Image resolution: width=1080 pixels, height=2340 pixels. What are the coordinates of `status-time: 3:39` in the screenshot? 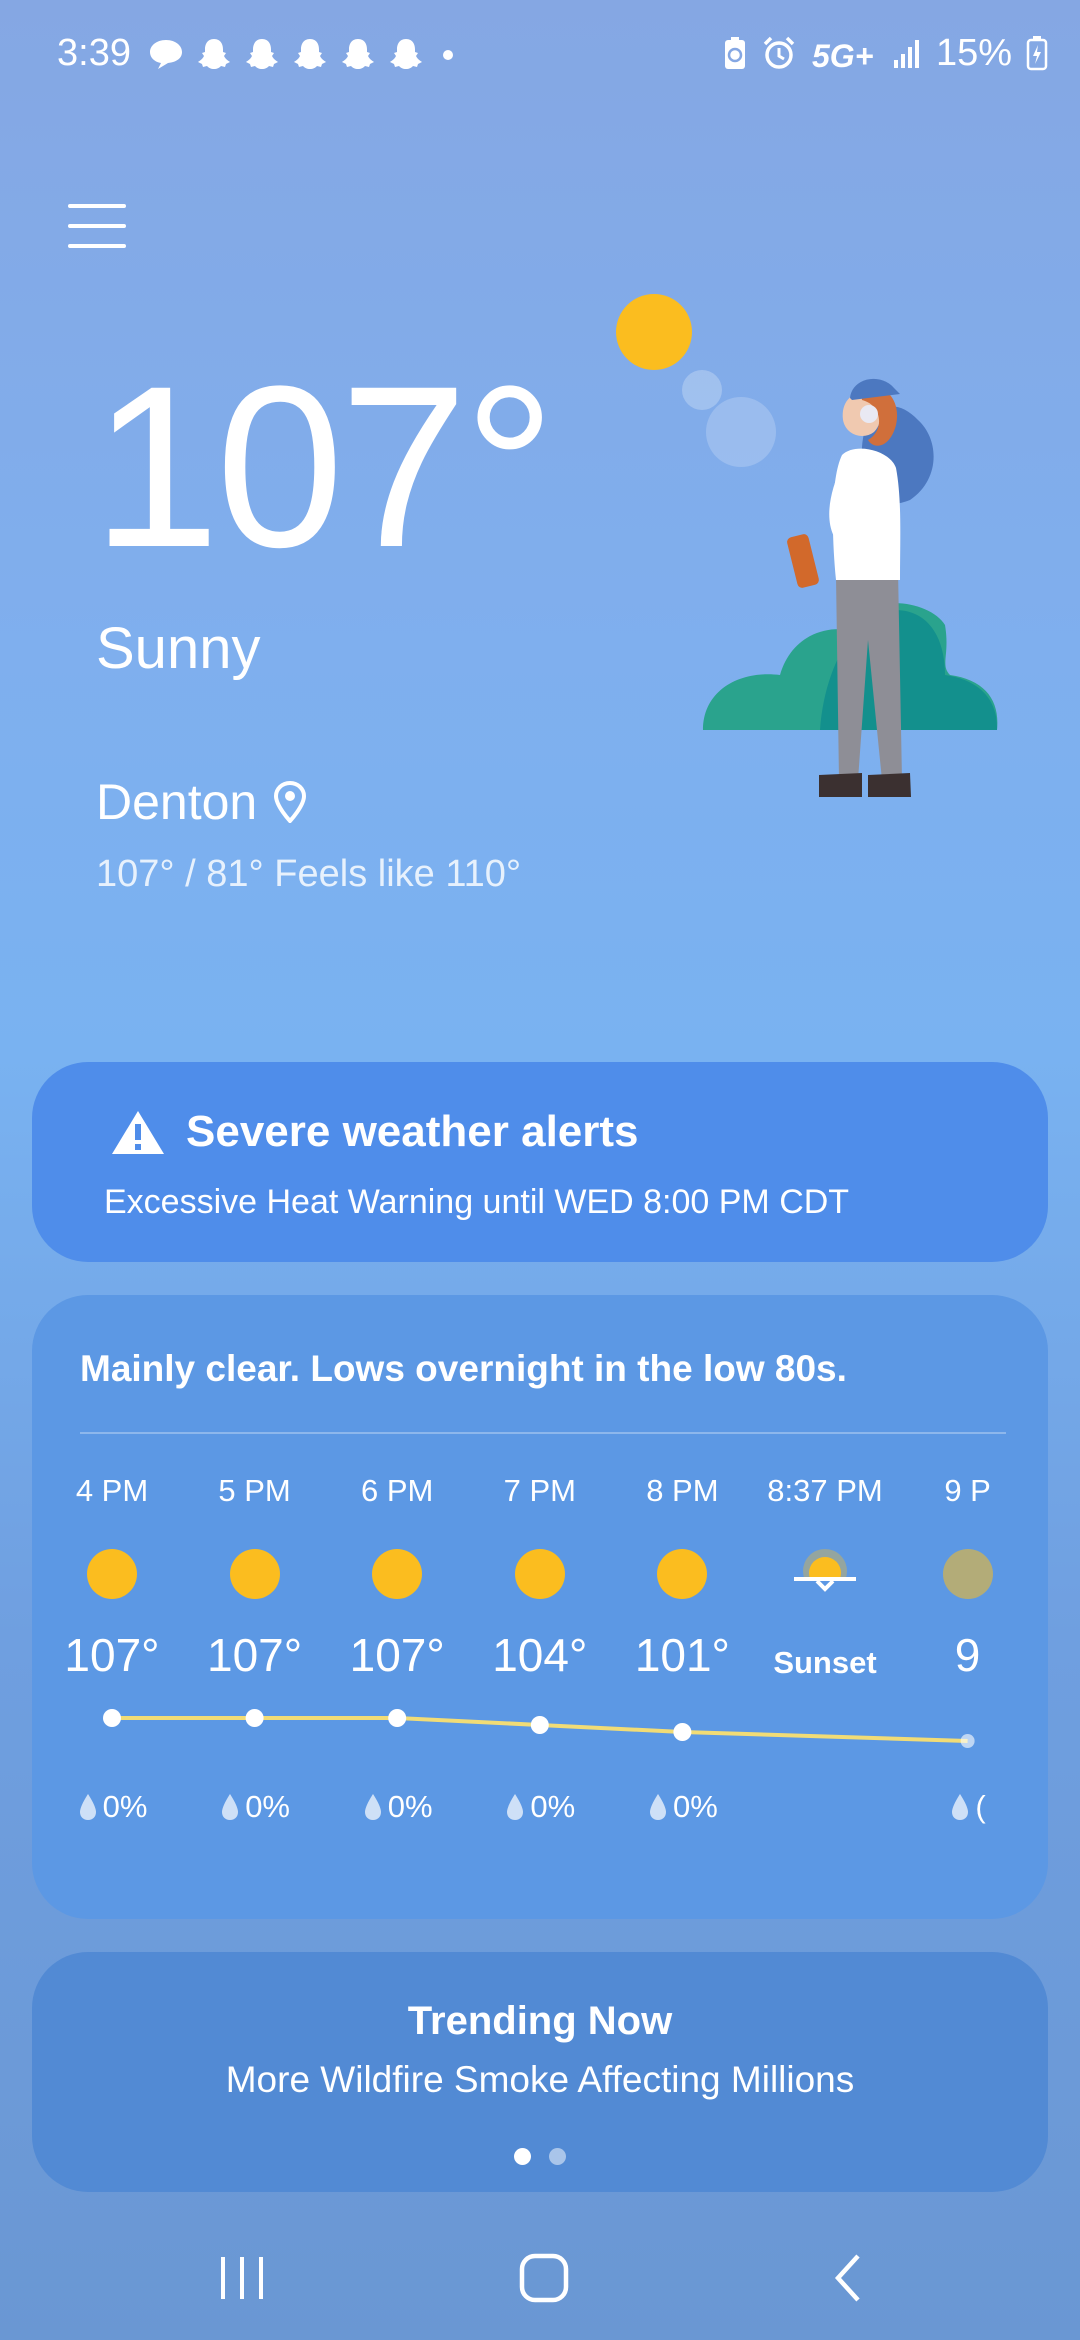 It's located at (94, 53).